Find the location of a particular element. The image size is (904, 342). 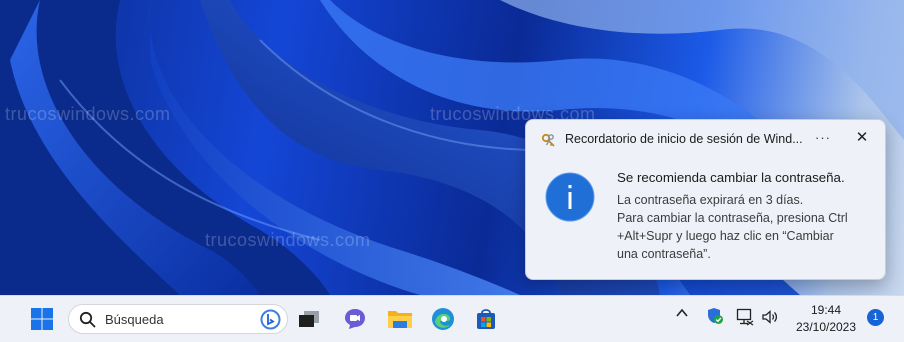

notification-title: Se recomienda cambiar la contraseña. is located at coordinates (731, 177).